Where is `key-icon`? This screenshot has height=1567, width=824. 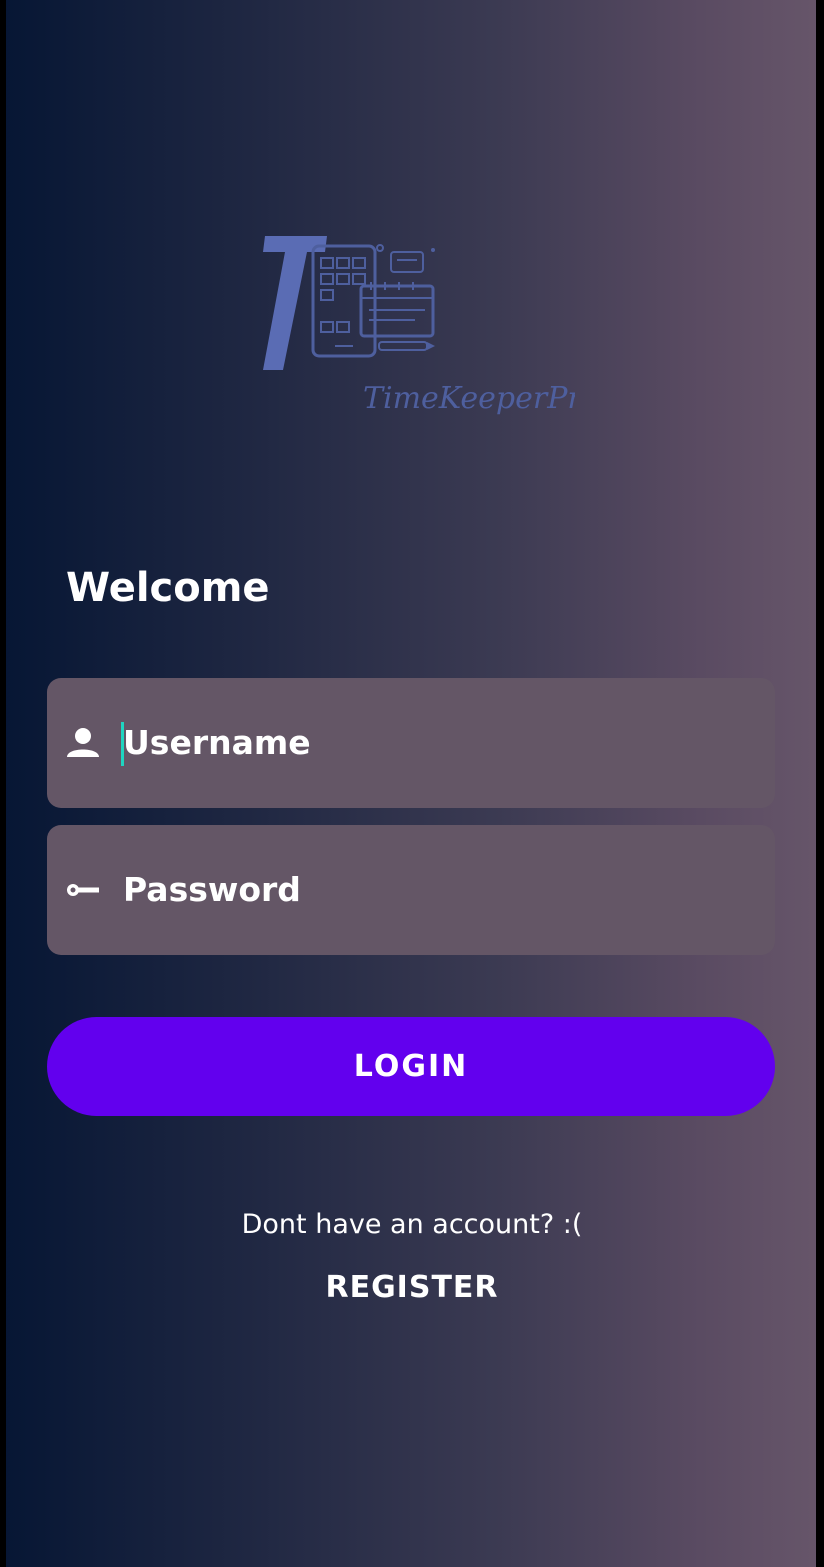
key-icon is located at coordinates (83, 890).